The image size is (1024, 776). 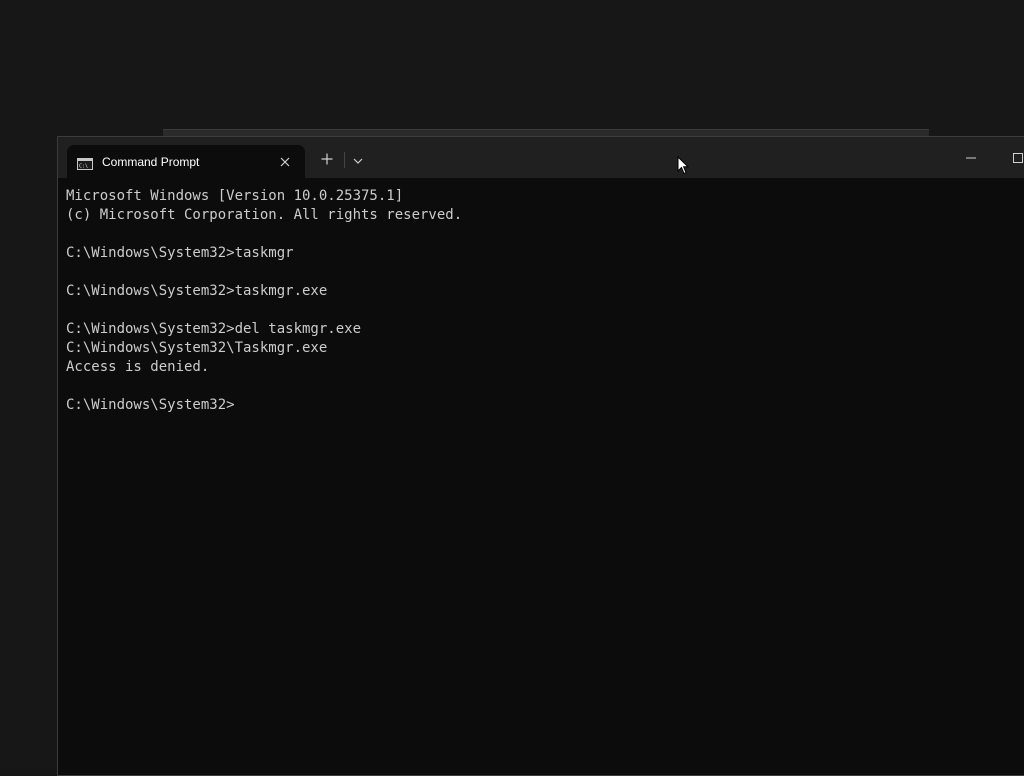 I want to click on minimize-icon, so click(x=971, y=158).